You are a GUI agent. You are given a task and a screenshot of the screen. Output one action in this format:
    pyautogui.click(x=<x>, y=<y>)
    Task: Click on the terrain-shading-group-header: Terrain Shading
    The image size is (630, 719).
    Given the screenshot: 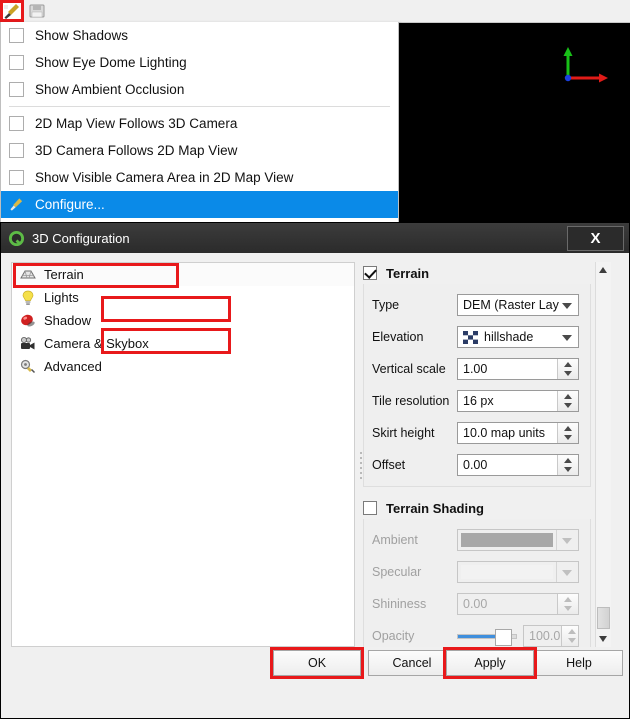 What is the action you would take?
    pyautogui.click(x=477, y=508)
    